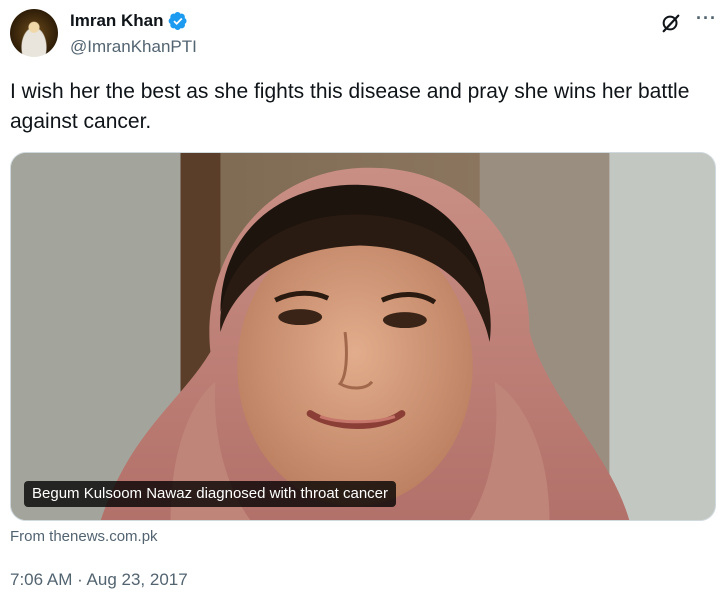  Describe the element at coordinates (84, 536) in the screenshot. I see `link-source: From thenews.com.pk` at that location.